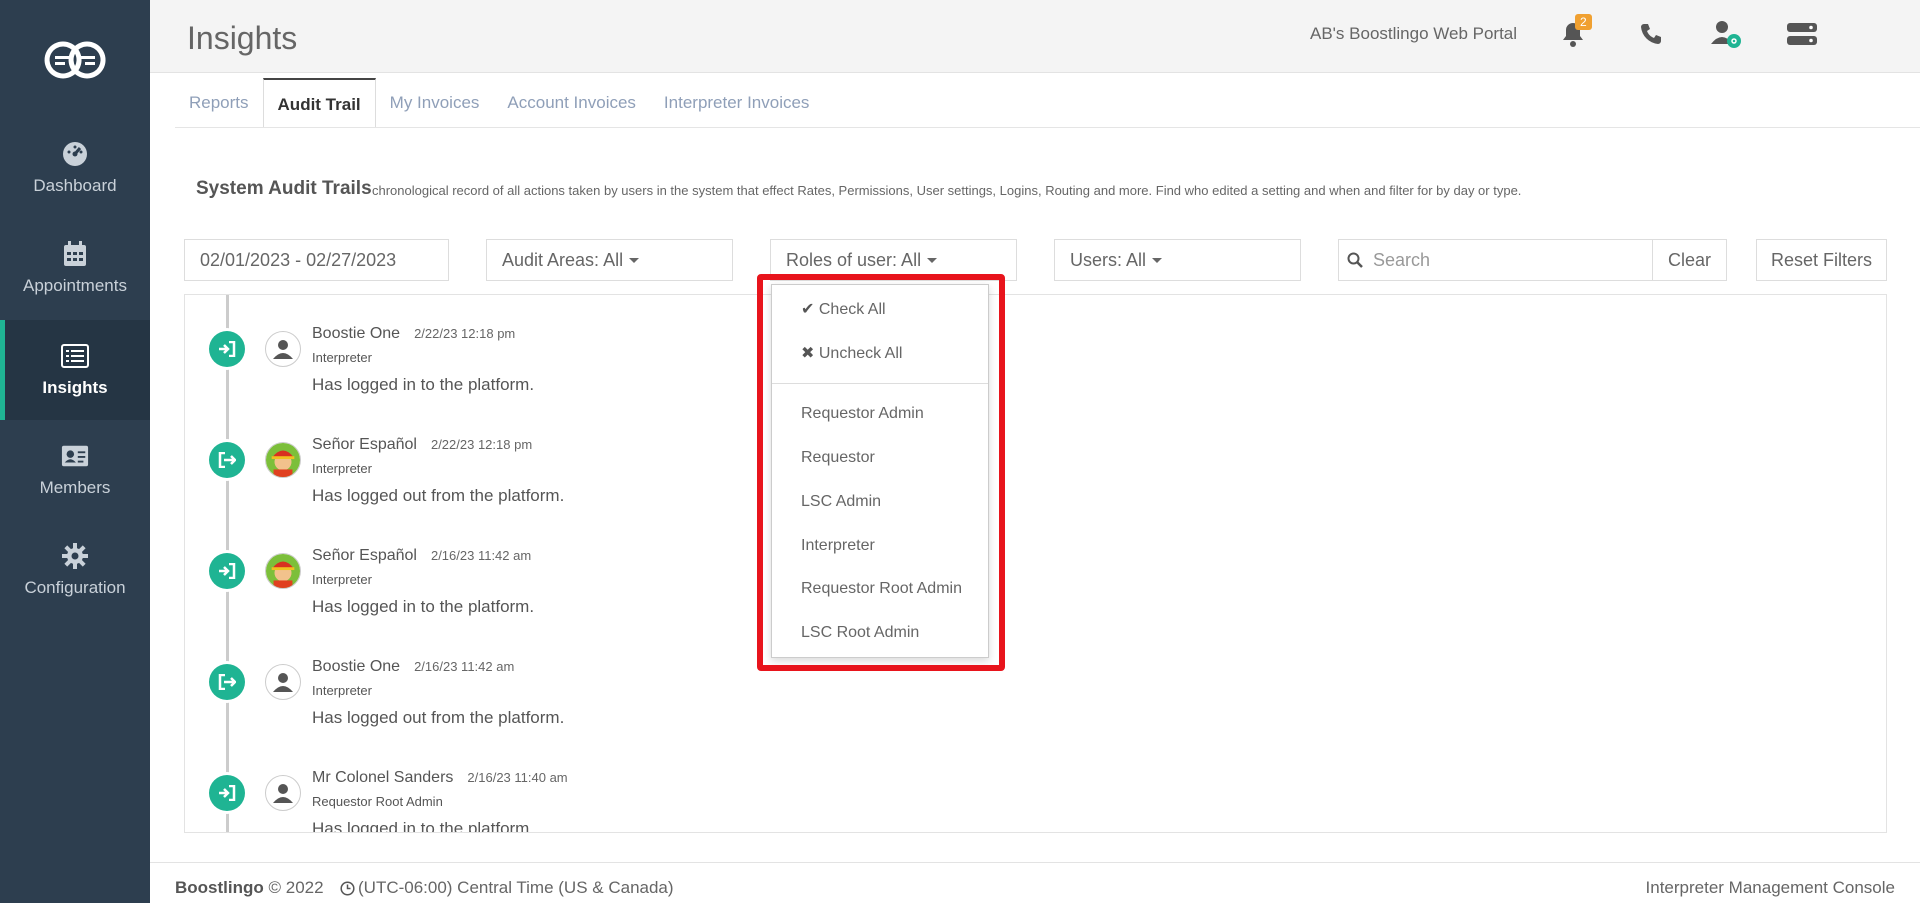 This screenshot has height=903, width=1920. What do you see at coordinates (1047, 127) in the screenshot?
I see `tabs-divider` at bounding box center [1047, 127].